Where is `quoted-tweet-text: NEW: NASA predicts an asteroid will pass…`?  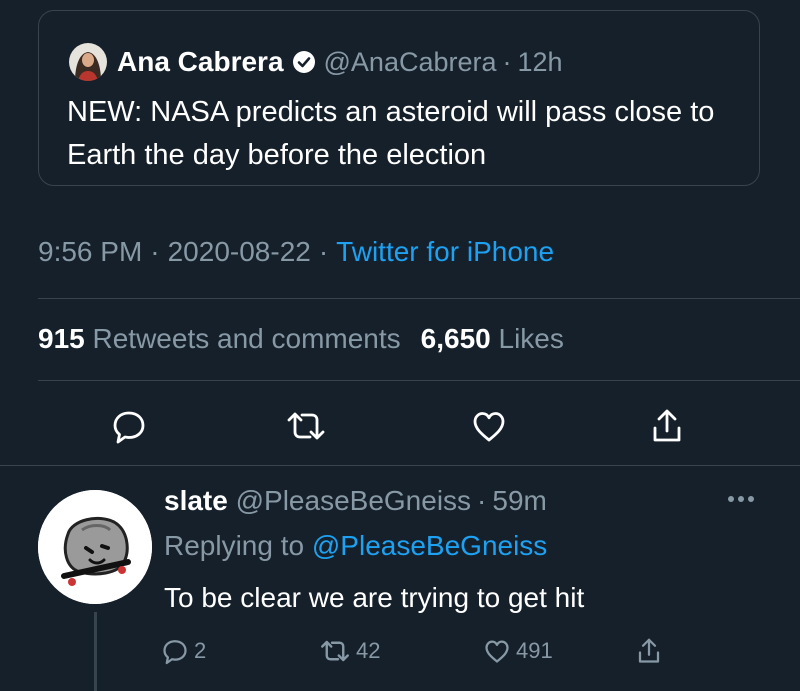
quoted-tweet-text: NEW: NASA predicts an asteroid will pass… is located at coordinates (391, 133).